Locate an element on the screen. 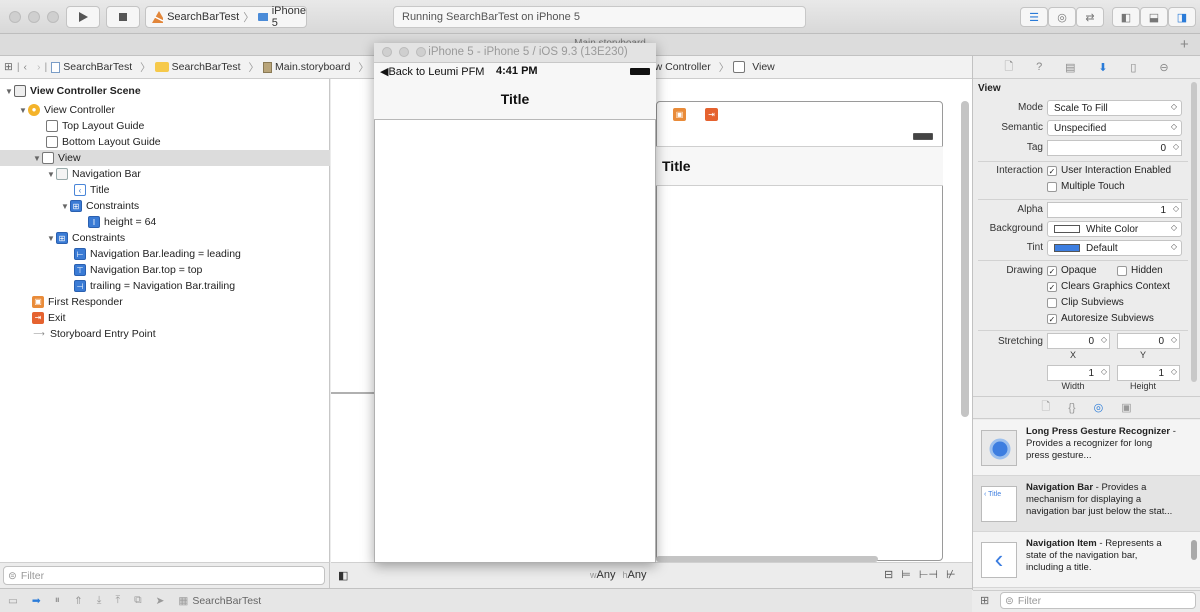 The image size is (1200, 612). step-in-icon: ⤓ is located at coordinates (99, 600).